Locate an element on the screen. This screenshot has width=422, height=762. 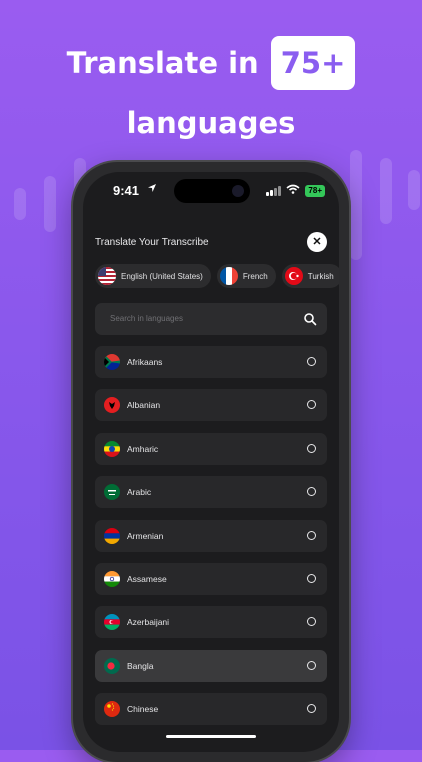
dynamic-island is located at coordinates (212, 191).